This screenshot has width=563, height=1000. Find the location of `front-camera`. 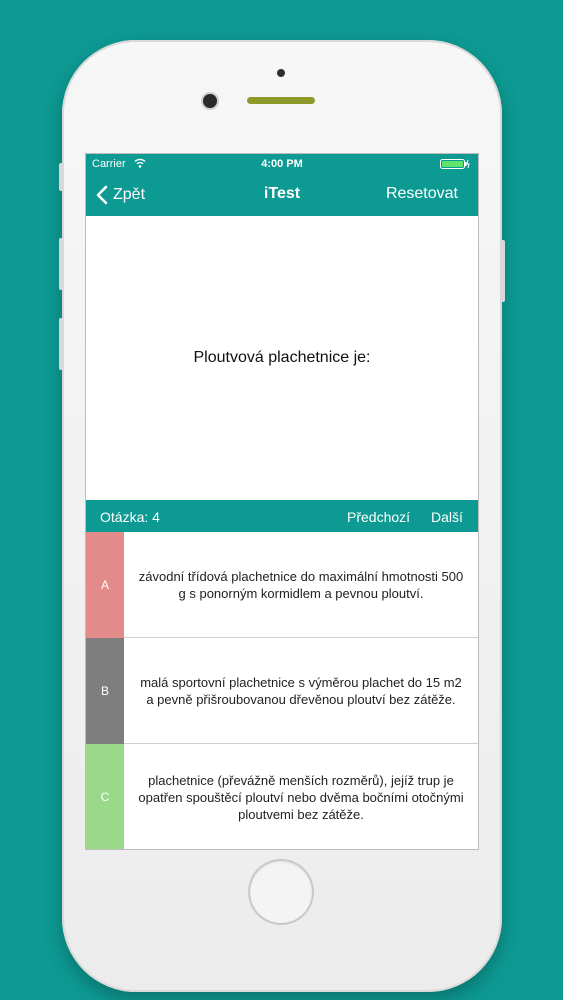

front-camera is located at coordinates (210, 101).